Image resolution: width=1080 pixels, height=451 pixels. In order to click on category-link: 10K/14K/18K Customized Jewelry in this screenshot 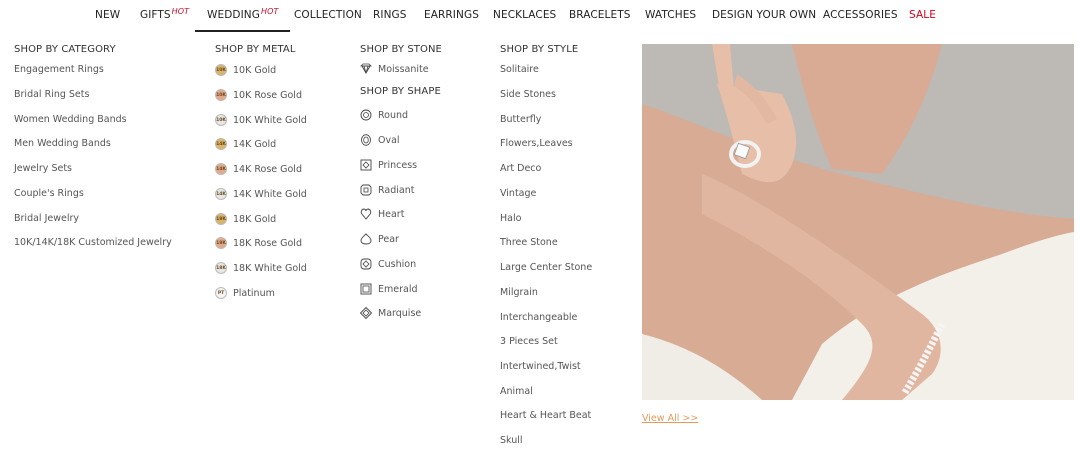, I will do `click(93, 242)`.